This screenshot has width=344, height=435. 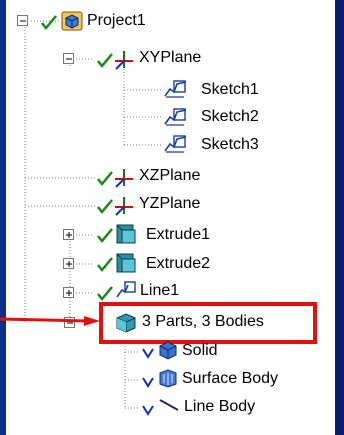 What do you see at coordinates (168, 350) in the screenshot?
I see `solid-body-icon` at bounding box center [168, 350].